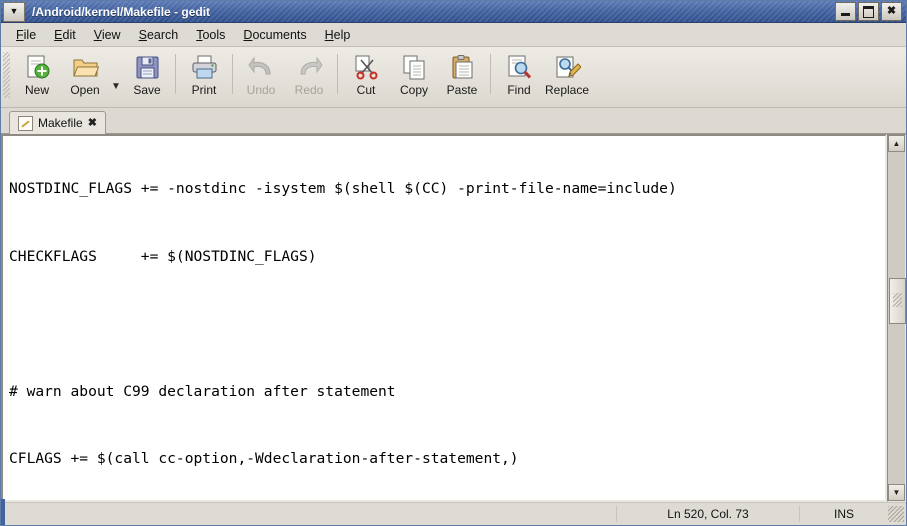  What do you see at coordinates (567, 90) in the screenshot?
I see `toolbar-replace-label: Replace` at bounding box center [567, 90].